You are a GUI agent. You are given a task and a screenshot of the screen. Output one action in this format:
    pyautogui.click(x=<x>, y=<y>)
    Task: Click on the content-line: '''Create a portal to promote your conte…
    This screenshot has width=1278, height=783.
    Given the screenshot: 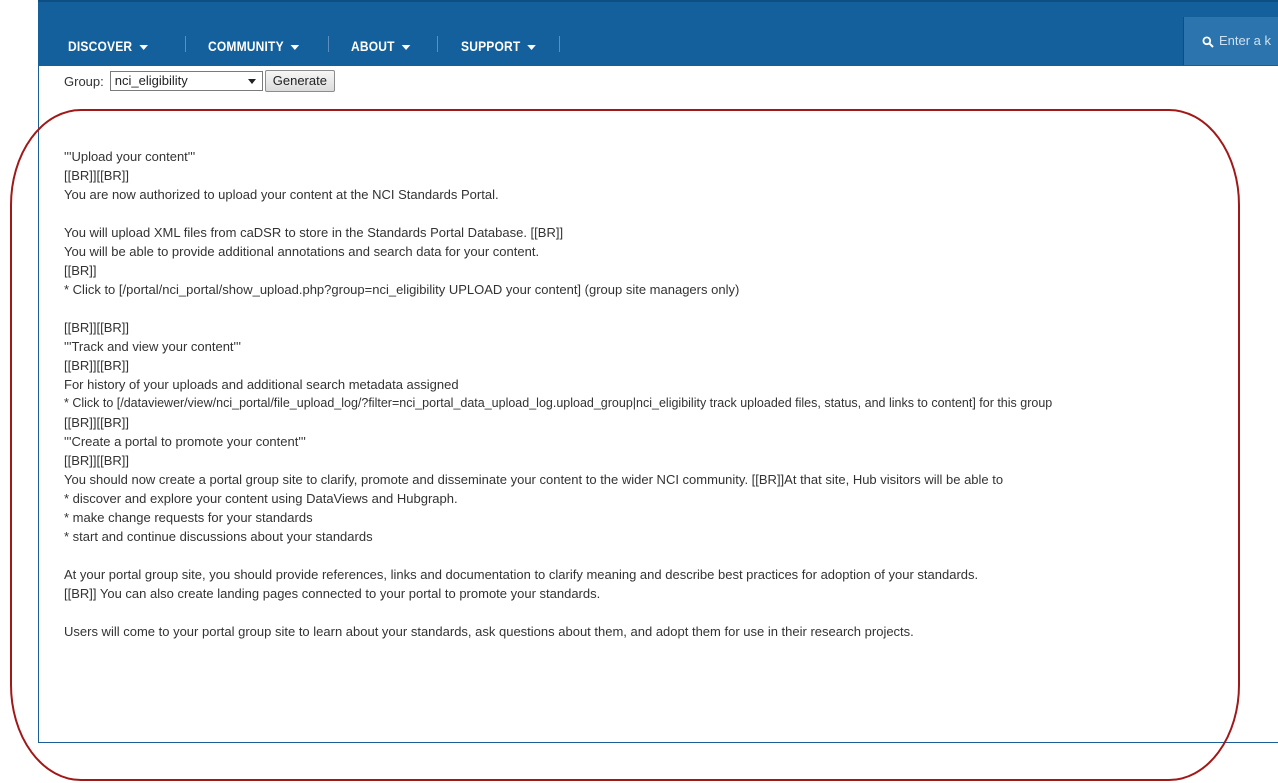 What is the action you would take?
    pyautogui.click(x=185, y=441)
    